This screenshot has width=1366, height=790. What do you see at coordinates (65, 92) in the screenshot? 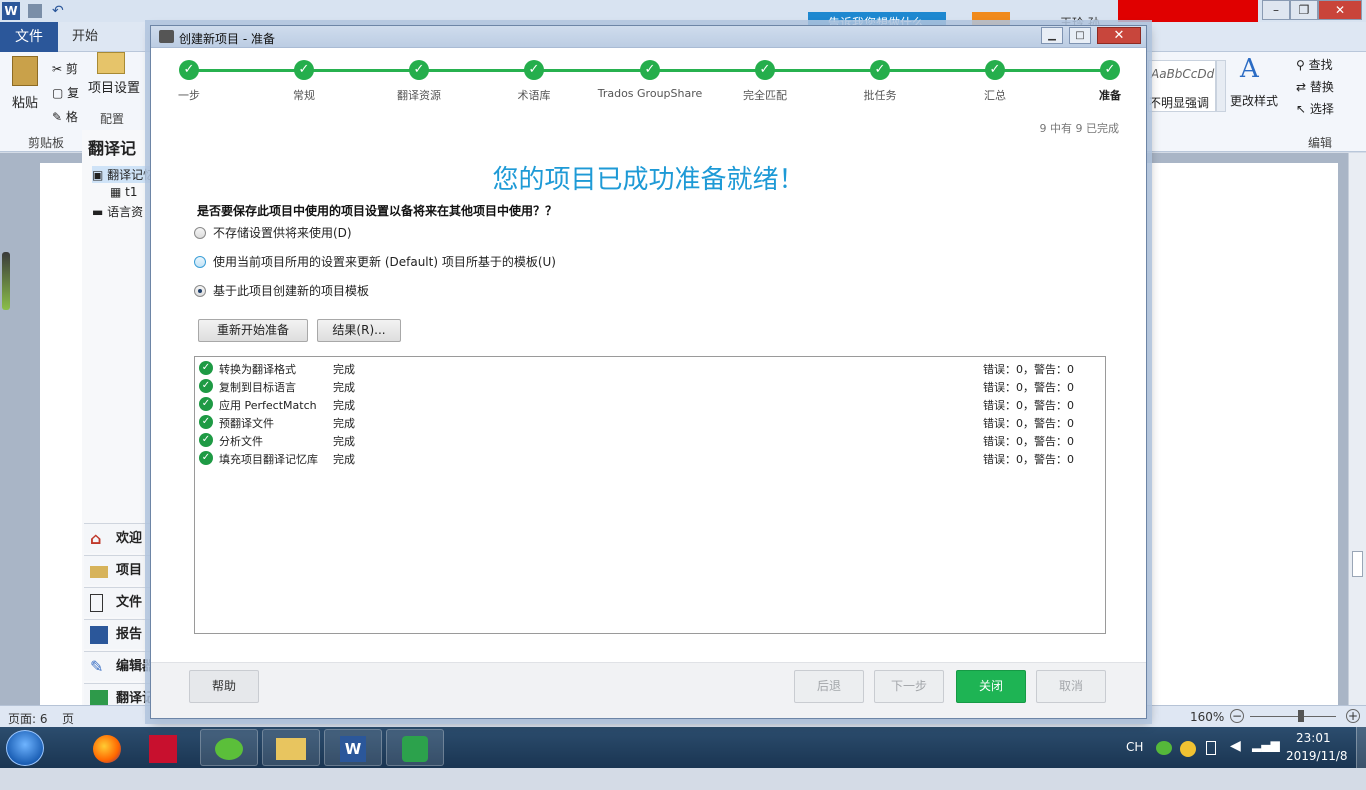
I see `copy-button: ▢ 复` at bounding box center [65, 92].